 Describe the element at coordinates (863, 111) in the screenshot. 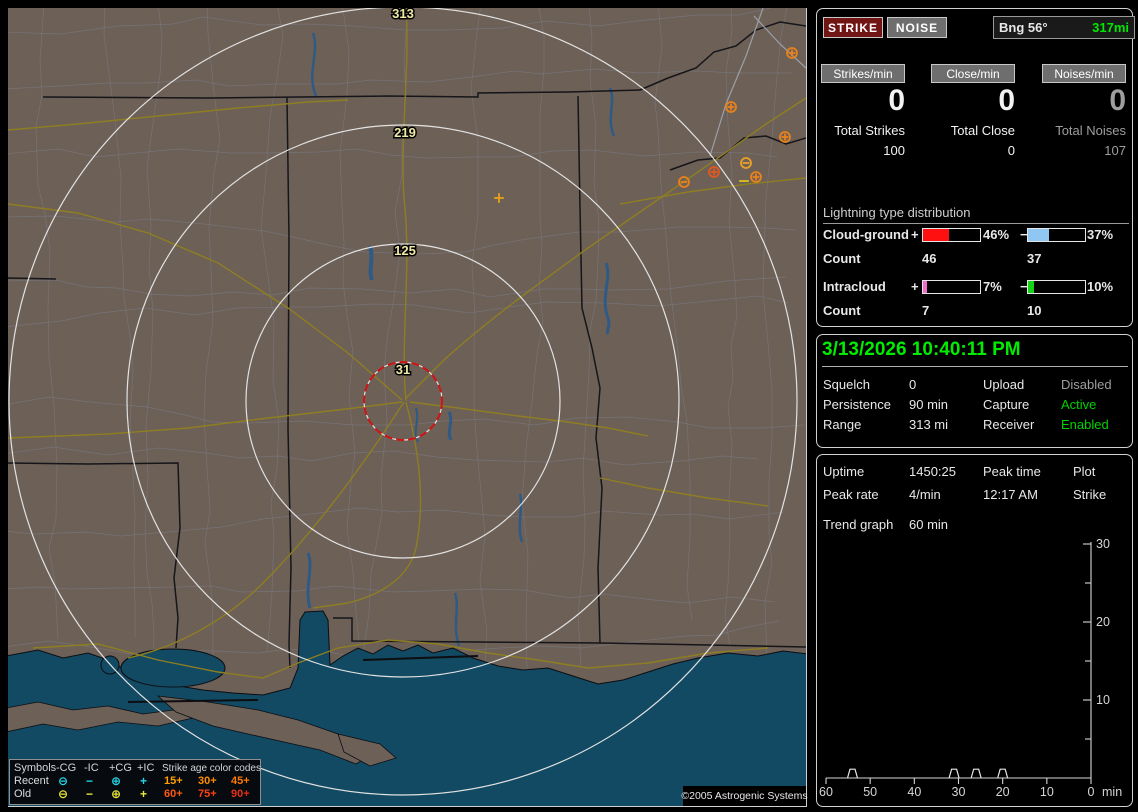

I see `counter-strikes: Strikes/min 0 Total Strikes 100` at that location.